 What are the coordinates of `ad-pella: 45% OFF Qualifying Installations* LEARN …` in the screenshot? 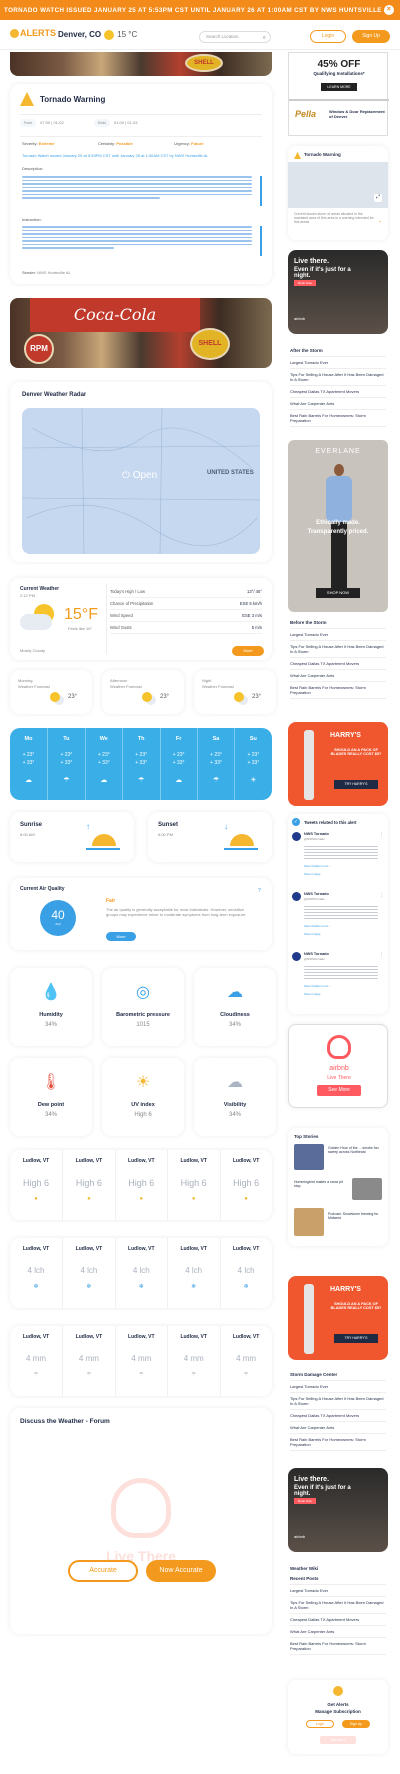 It's located at (338, 94).